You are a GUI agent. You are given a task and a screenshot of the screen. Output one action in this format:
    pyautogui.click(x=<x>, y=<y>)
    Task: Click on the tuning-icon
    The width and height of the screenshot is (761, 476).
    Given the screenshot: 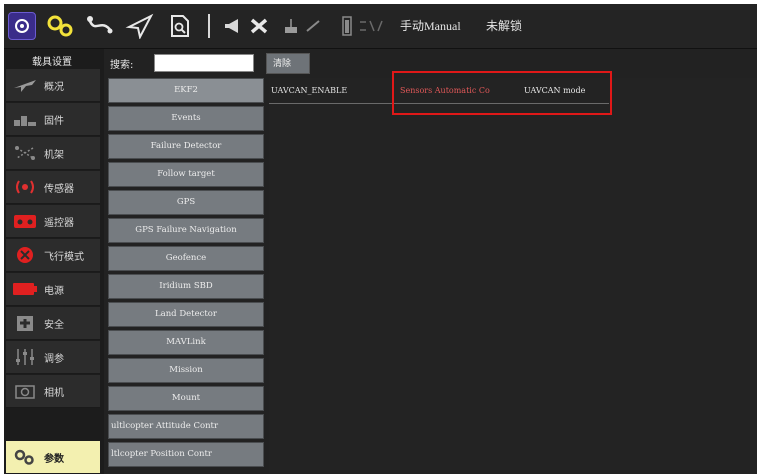 What is the action you would take?
    pyautogui.click(x=25, y=357)
    